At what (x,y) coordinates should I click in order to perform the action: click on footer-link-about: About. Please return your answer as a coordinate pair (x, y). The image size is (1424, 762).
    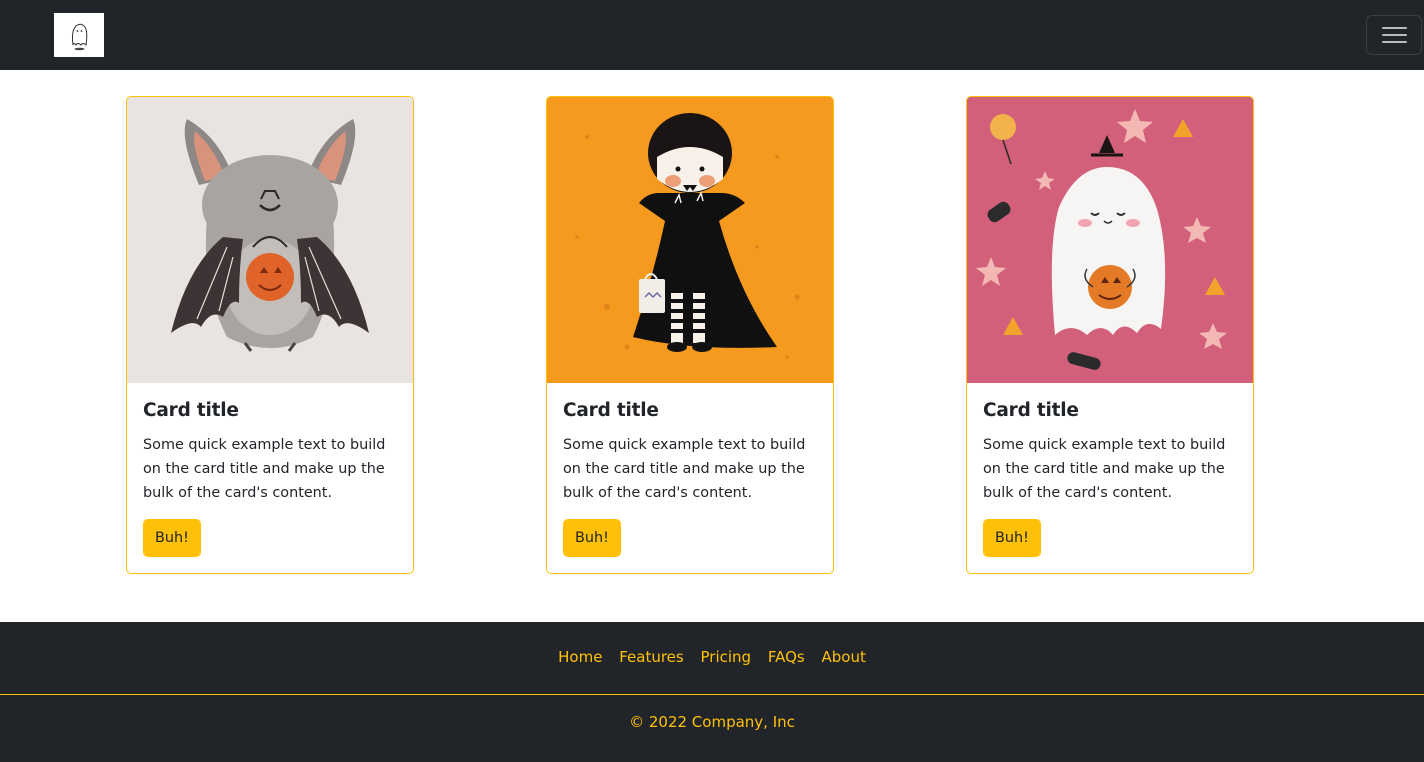
    Looking at the image, I should click on (844, 657).